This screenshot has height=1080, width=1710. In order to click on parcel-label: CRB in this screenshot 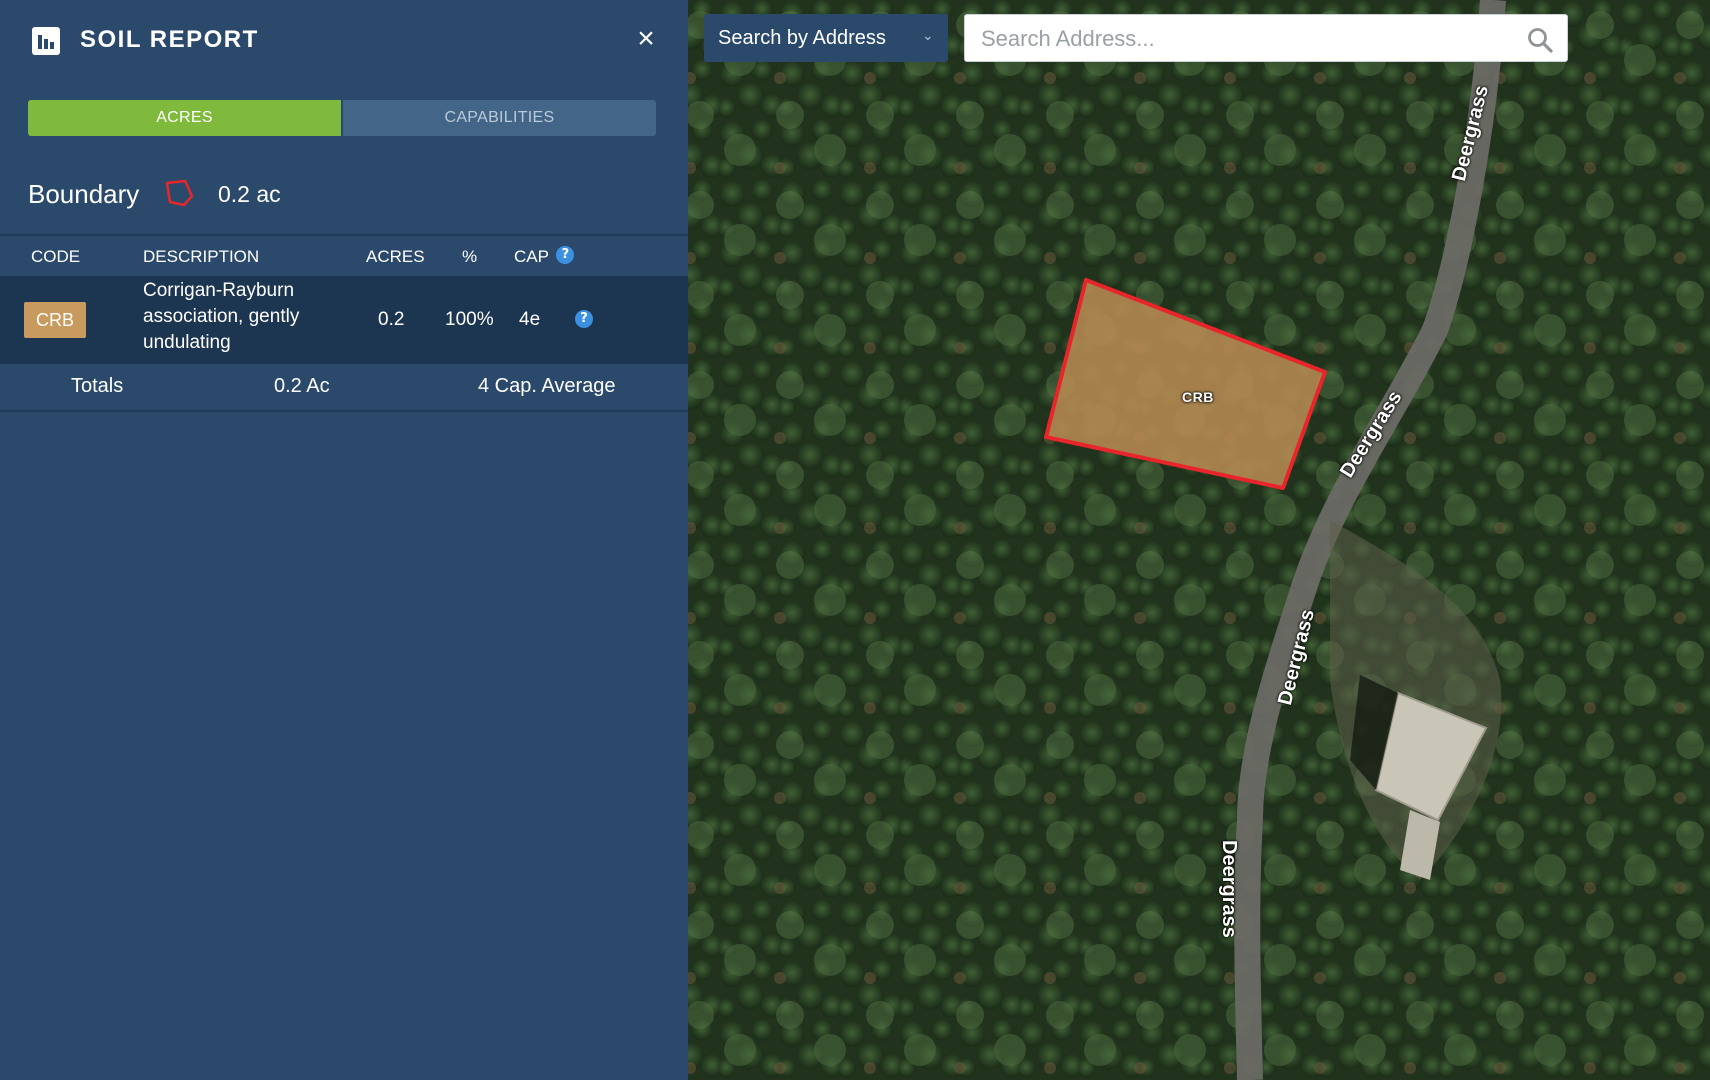, I will do `click(1198, 397)`.